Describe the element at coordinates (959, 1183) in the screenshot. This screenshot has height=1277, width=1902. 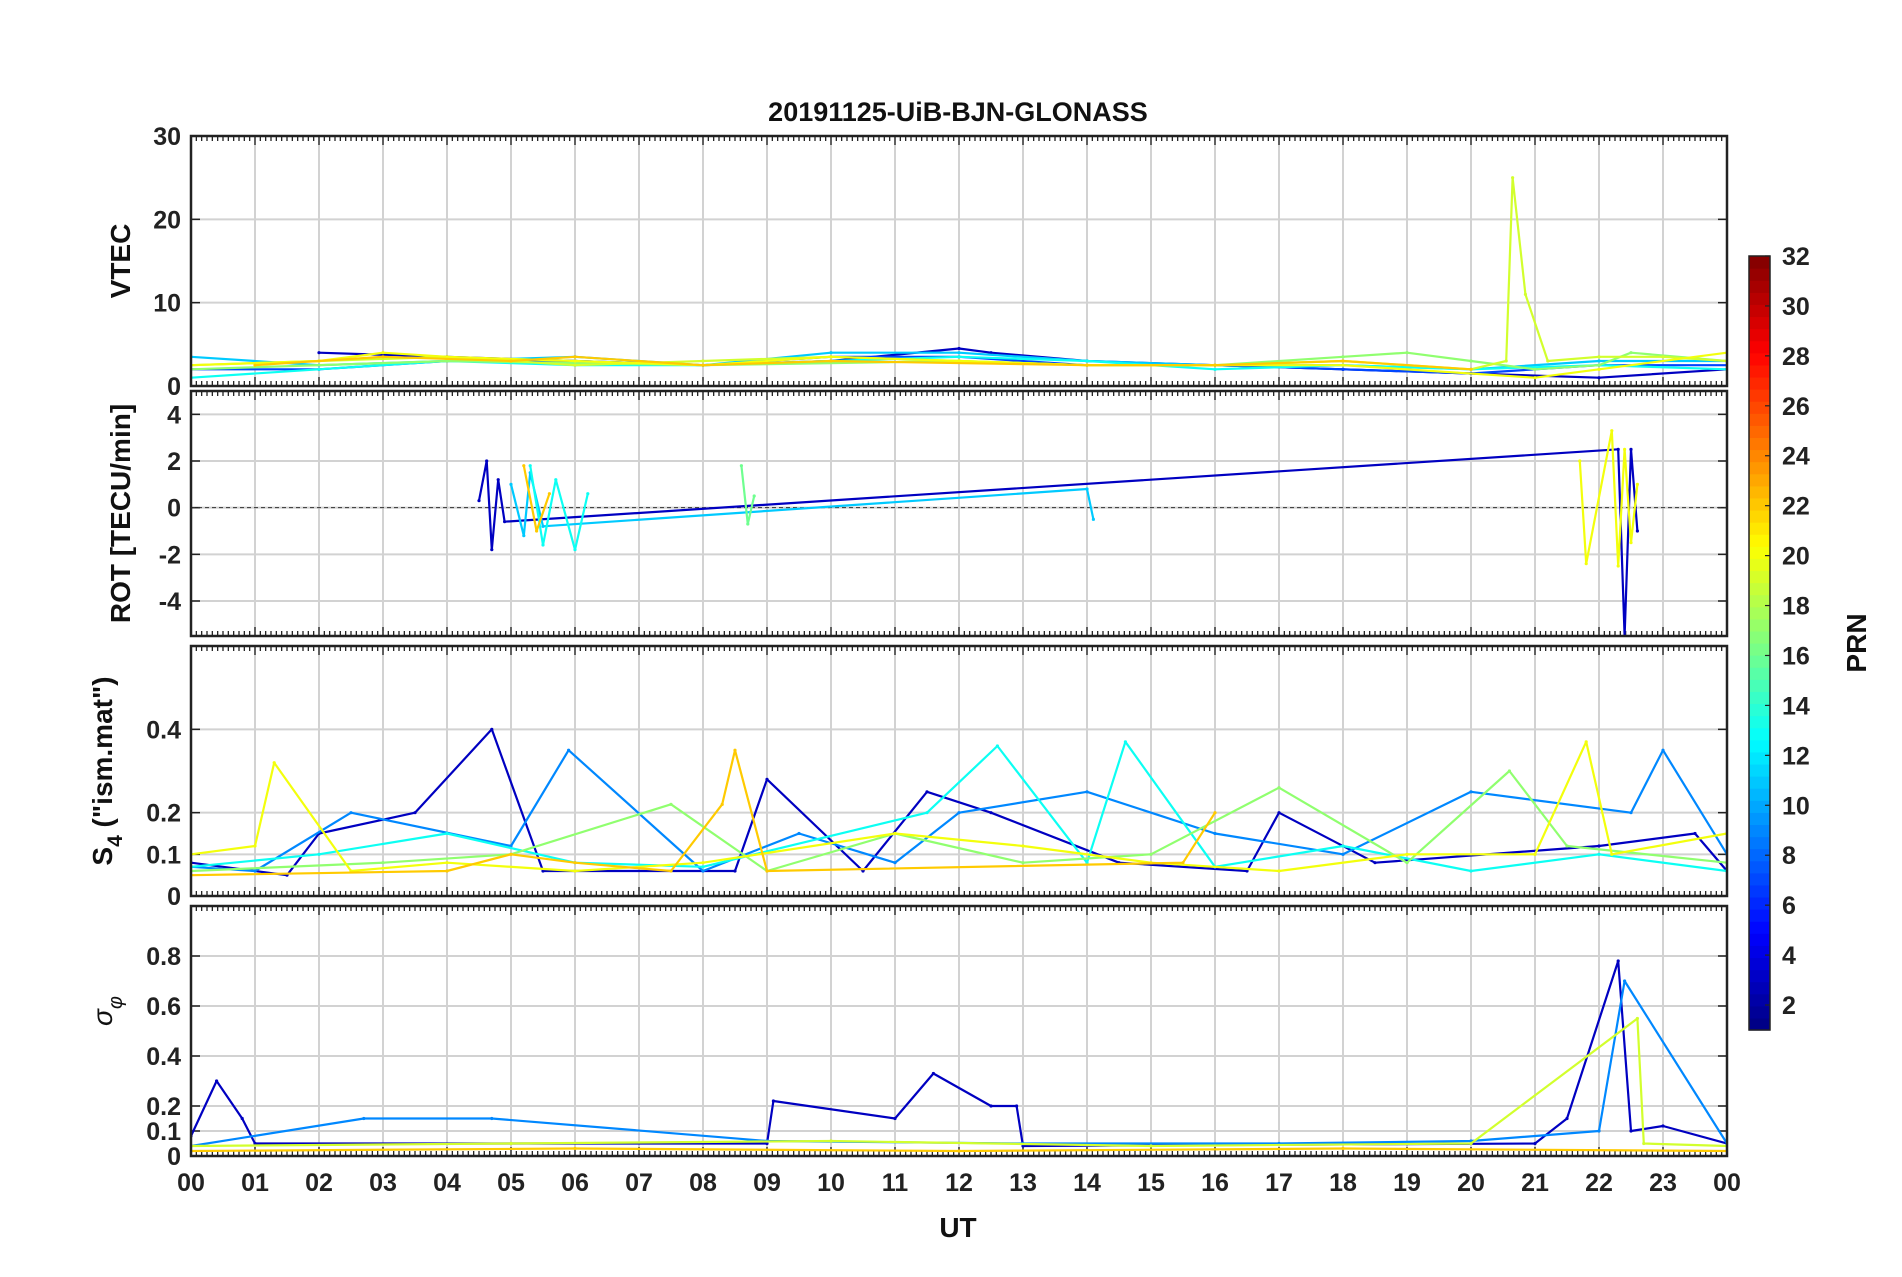
I see `x-tick-label: 12` at that location.